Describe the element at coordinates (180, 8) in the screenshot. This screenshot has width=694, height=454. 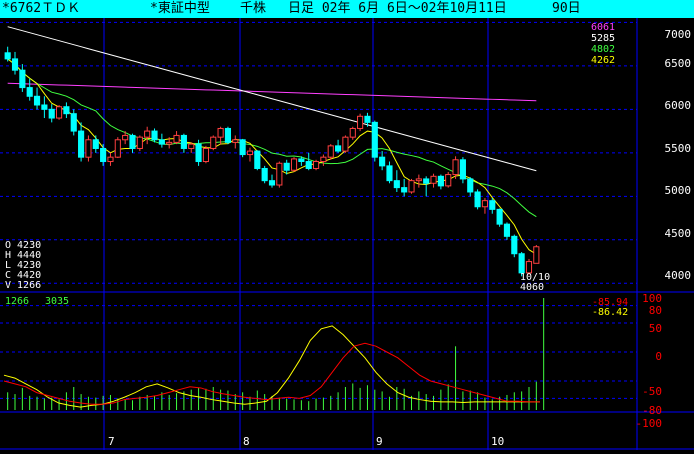
I see `market-label: *東証中型` at that location.